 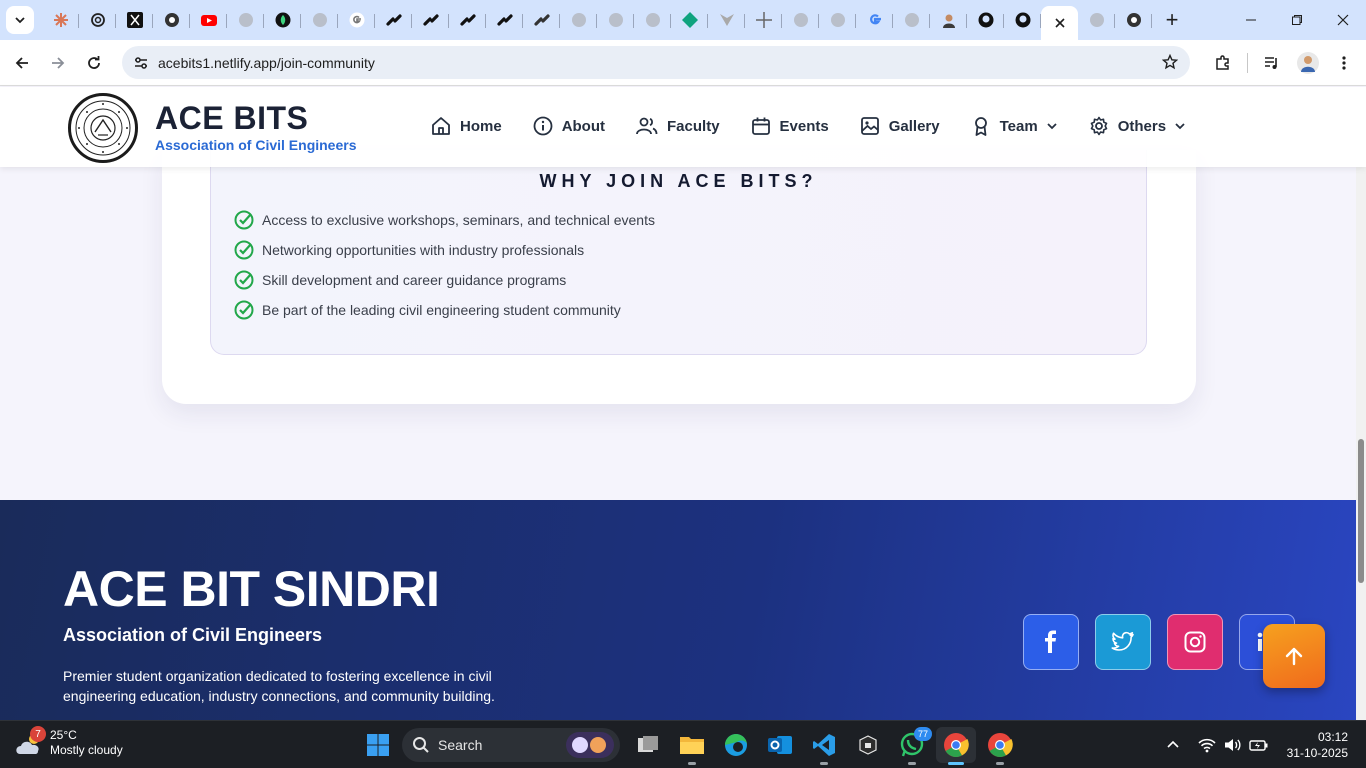 I want to click on close-icon, so click(x=1060, y=23).